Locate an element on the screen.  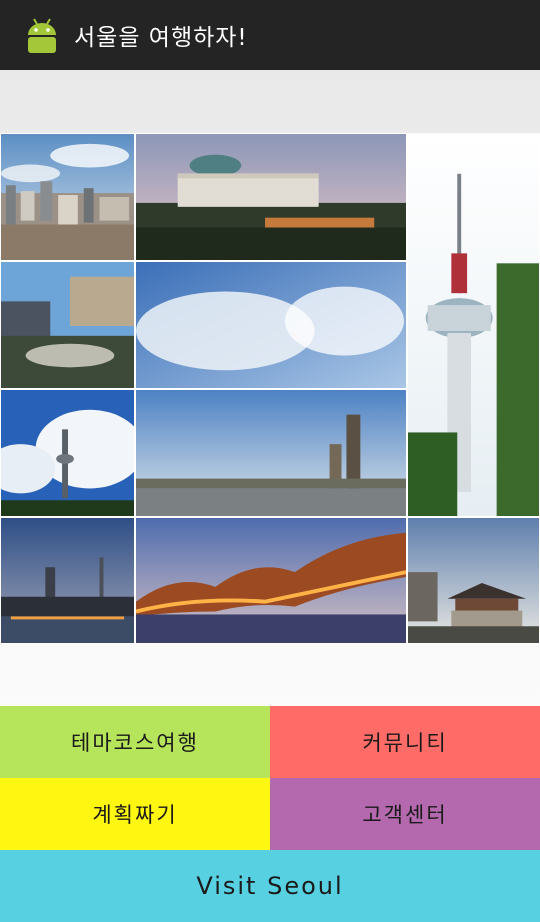
visit-seoul-button: Visit Seoul is located at coordinates (270, 886).